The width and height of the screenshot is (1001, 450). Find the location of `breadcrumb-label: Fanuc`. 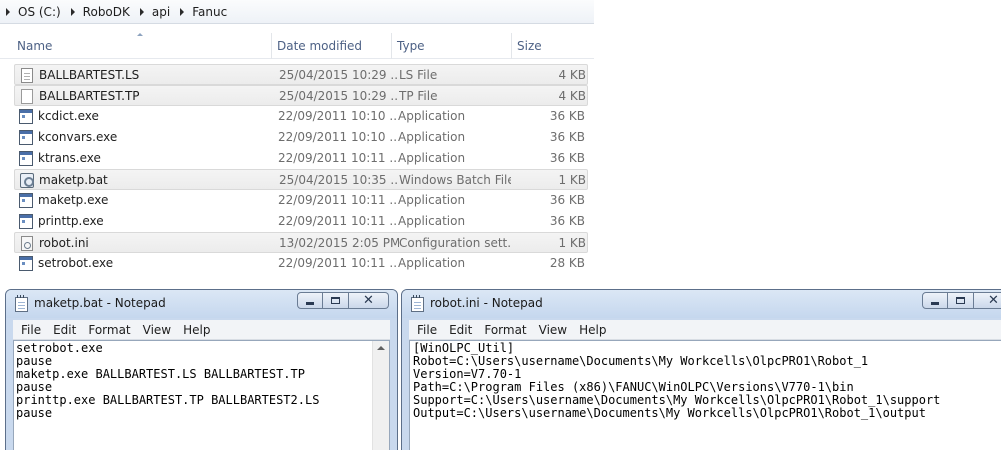

breadcrumb-label: Fanuc is located at coordinates (210, 11).